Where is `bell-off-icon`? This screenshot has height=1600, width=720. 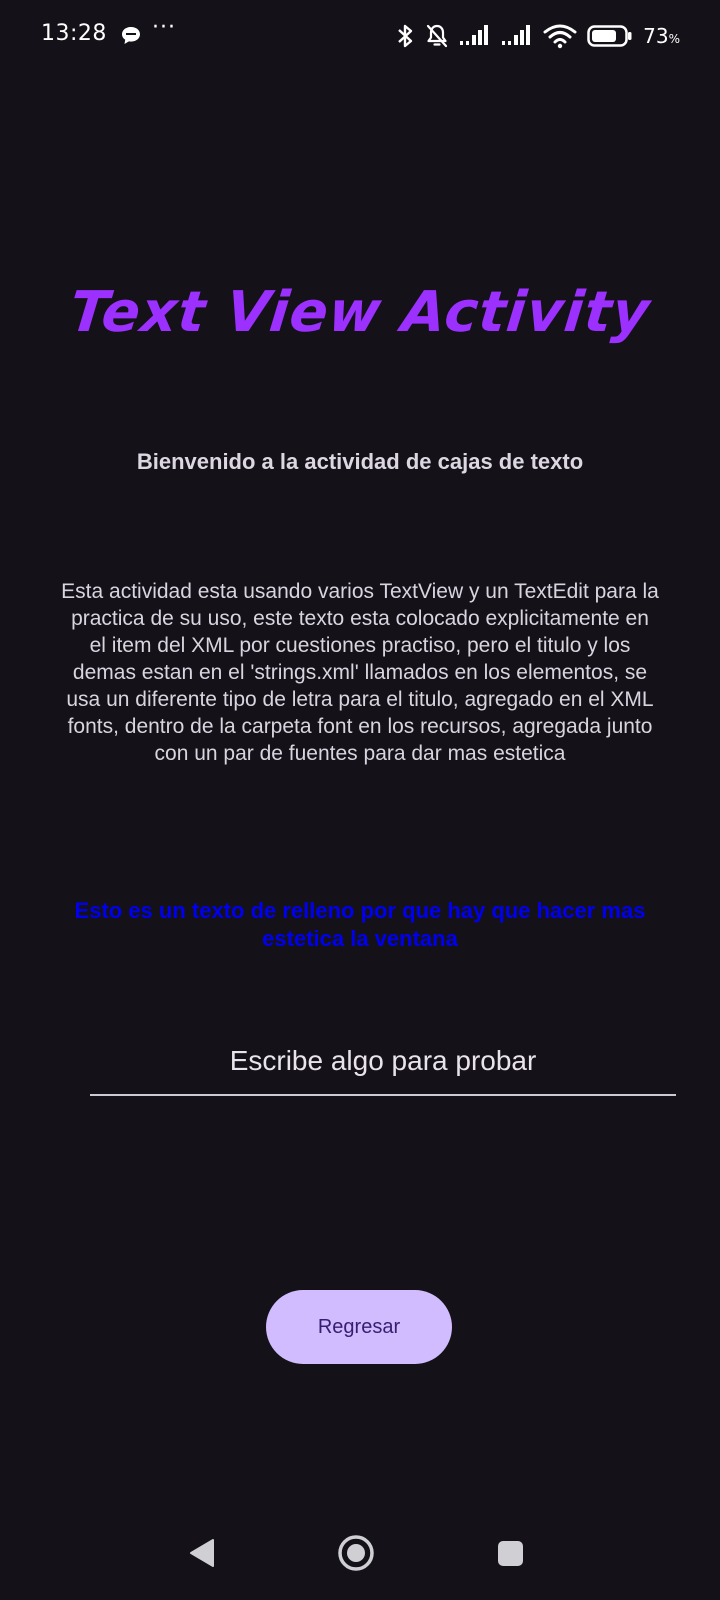
bell-off-icon is located at coordinates (437, 36).